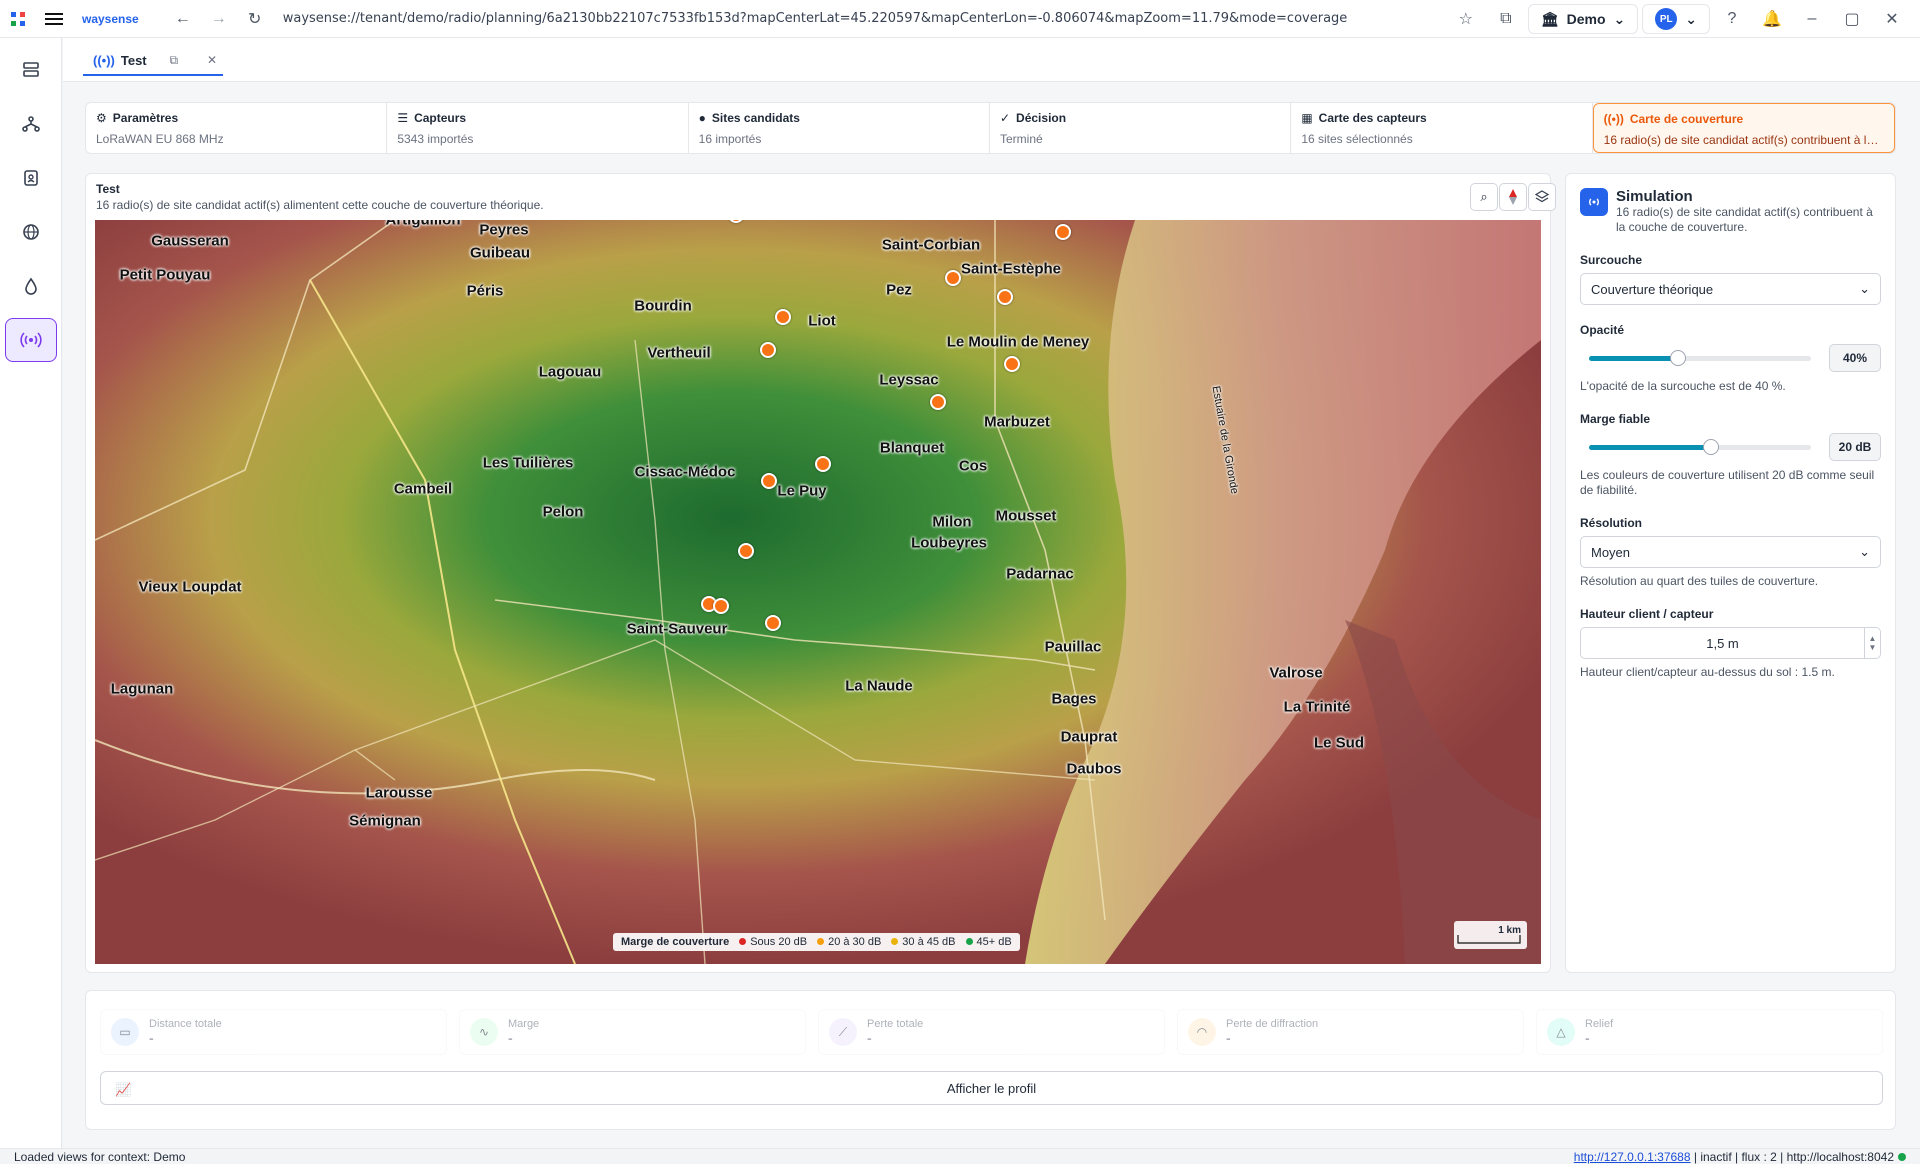 Image resolution: width=1920 pixels, height=1164 pixels. What do you see at coordinates (1700, 446) in the screenshot?
I see `margin-slider` at bounding box center [1700, 446].